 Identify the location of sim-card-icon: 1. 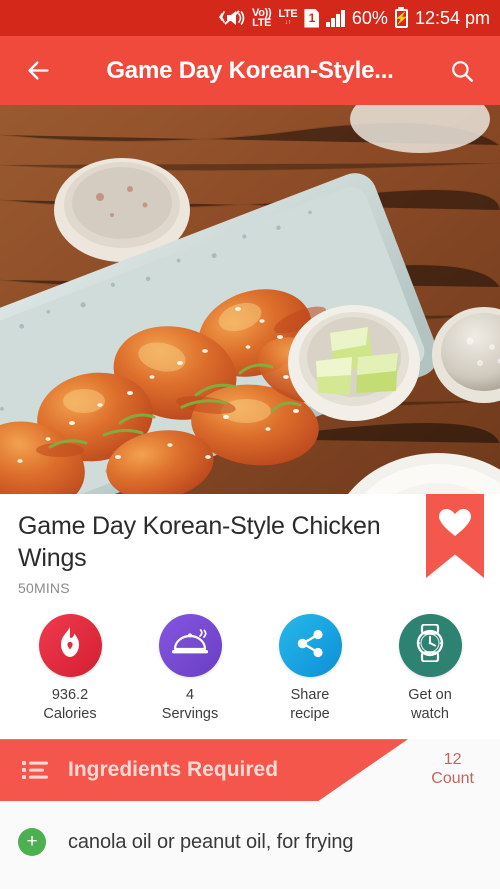
(312, 18).